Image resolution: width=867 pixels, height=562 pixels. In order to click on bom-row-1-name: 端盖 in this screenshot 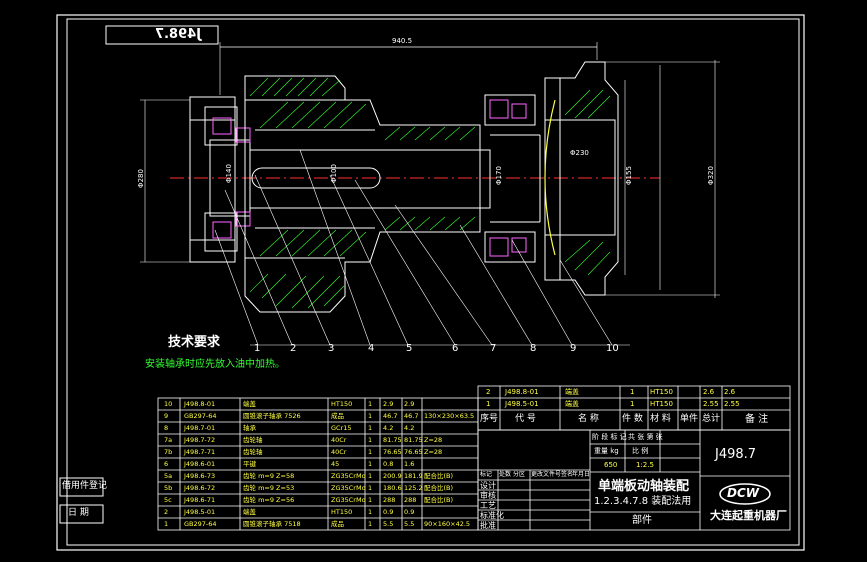, I will do `click(572, 404)`.